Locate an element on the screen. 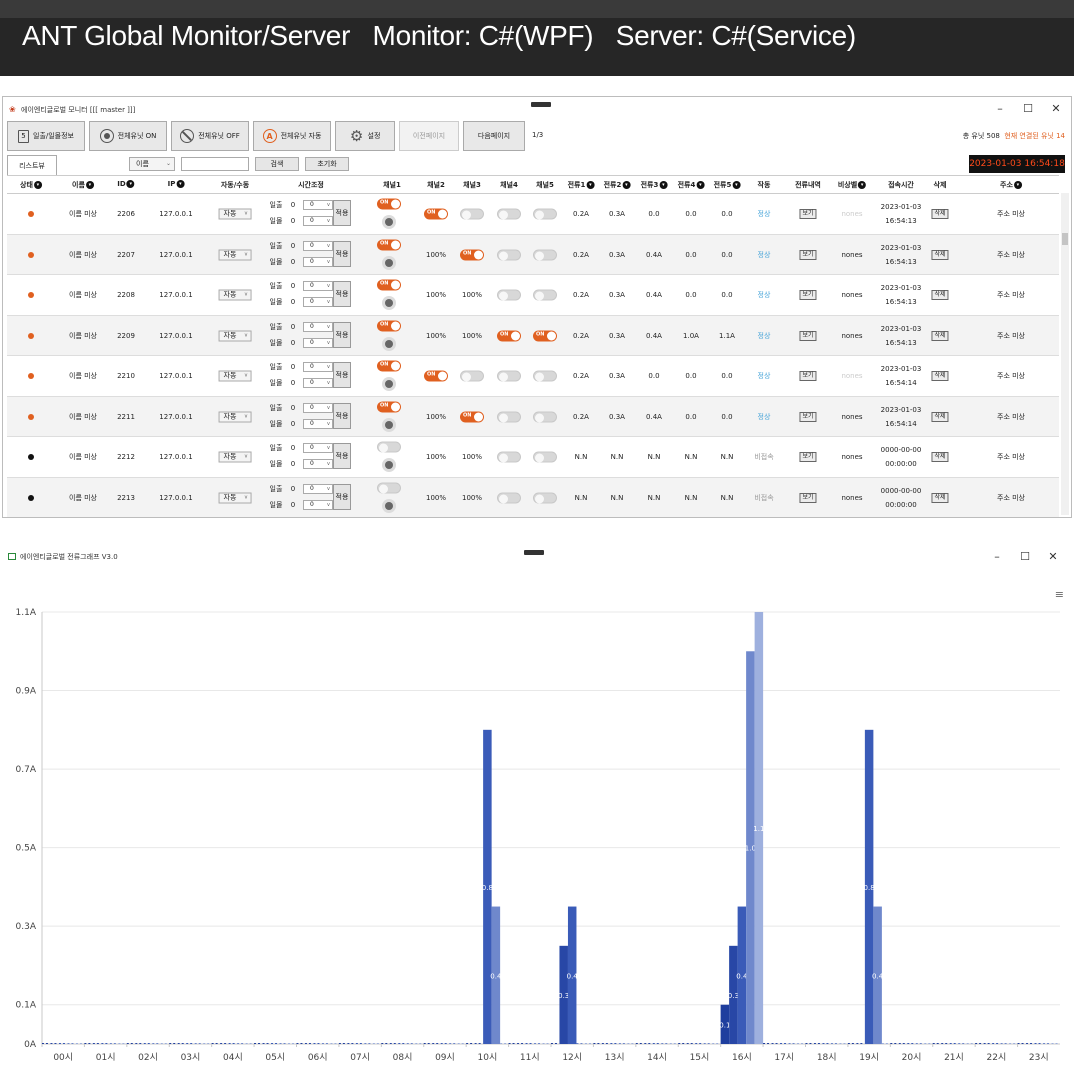 The image size is (1074, 1074). column-header: 채널5 is located at coordinates (545, 185).